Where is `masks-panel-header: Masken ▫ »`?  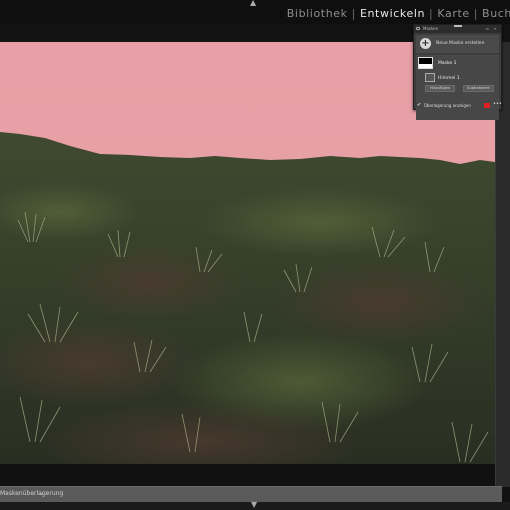 masks-panel-header: Masken ▫ » is located at coordinates (457, 29).